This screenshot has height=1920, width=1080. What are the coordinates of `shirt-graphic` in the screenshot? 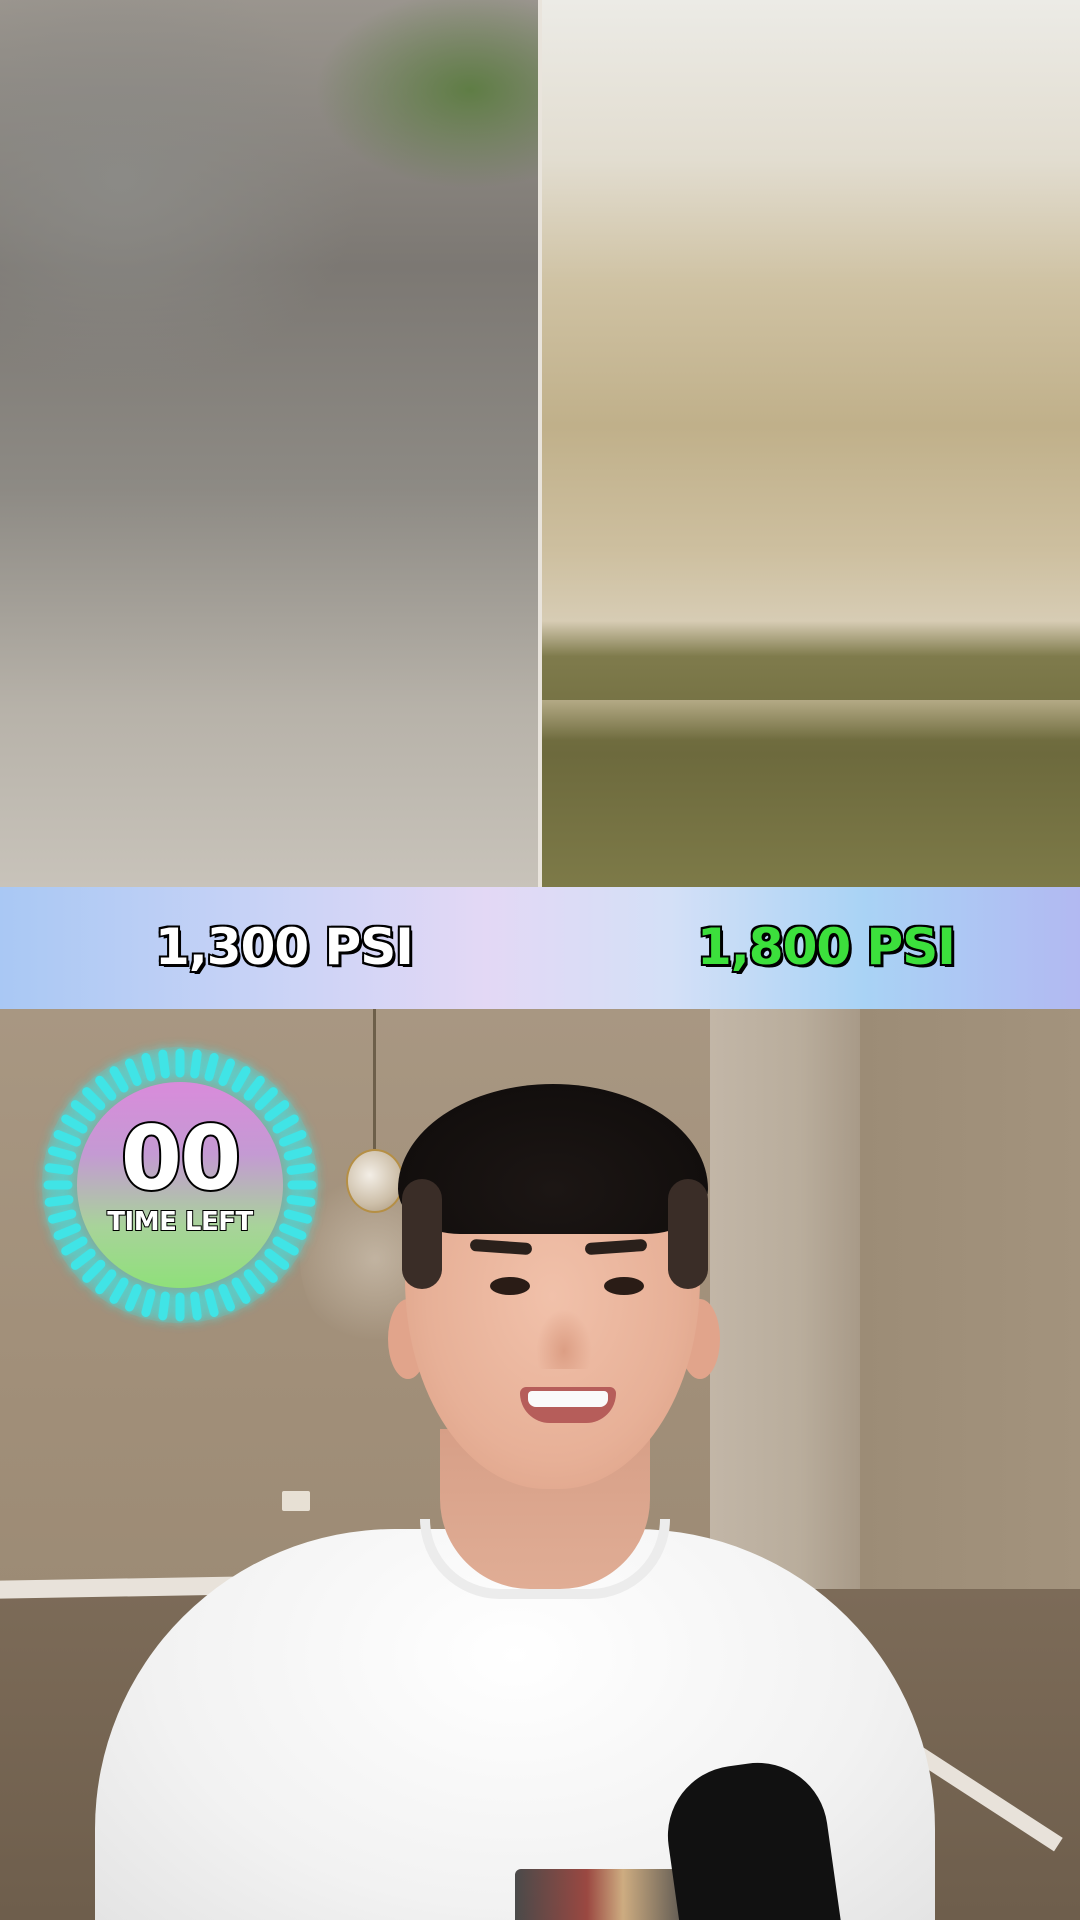 It's located at (605, 1894).